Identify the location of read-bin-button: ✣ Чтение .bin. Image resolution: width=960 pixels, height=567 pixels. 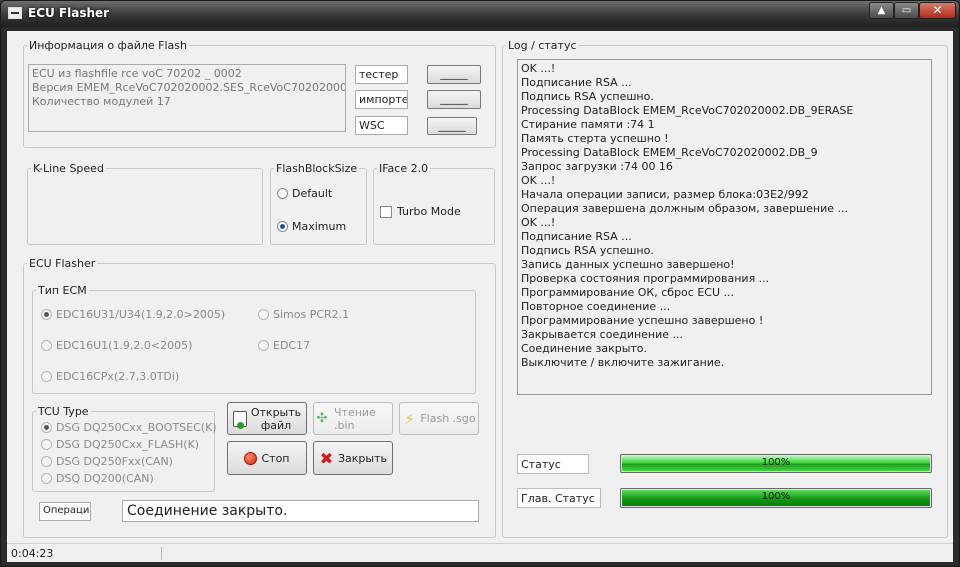
(353, 418).